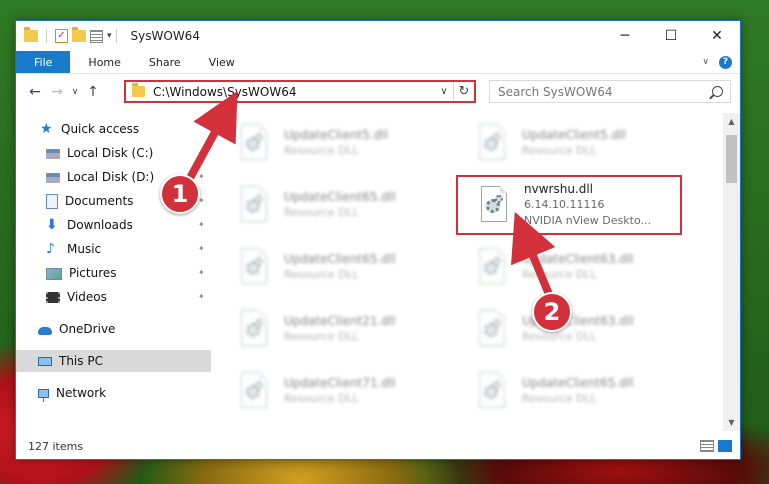  What do you see at coordinates (552, 312) in the screenshot?
I see `callout-2-badge: 2` at bounding box center [552, 312].